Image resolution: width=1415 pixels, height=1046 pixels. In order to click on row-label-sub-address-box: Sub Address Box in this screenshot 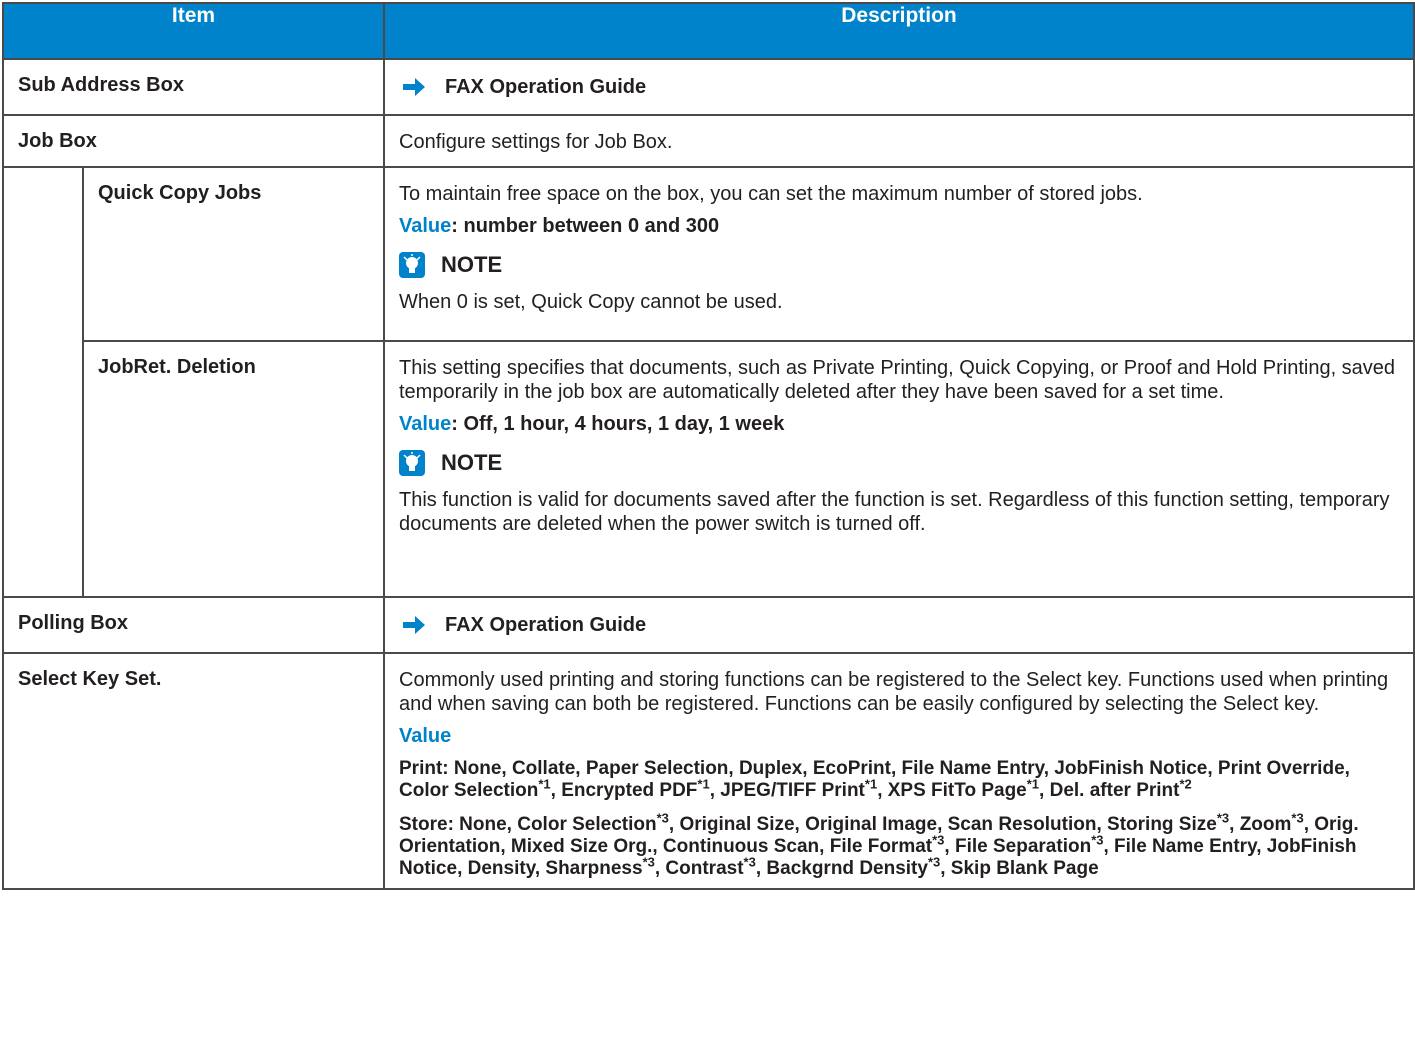, I will do `click(193, 87)`.